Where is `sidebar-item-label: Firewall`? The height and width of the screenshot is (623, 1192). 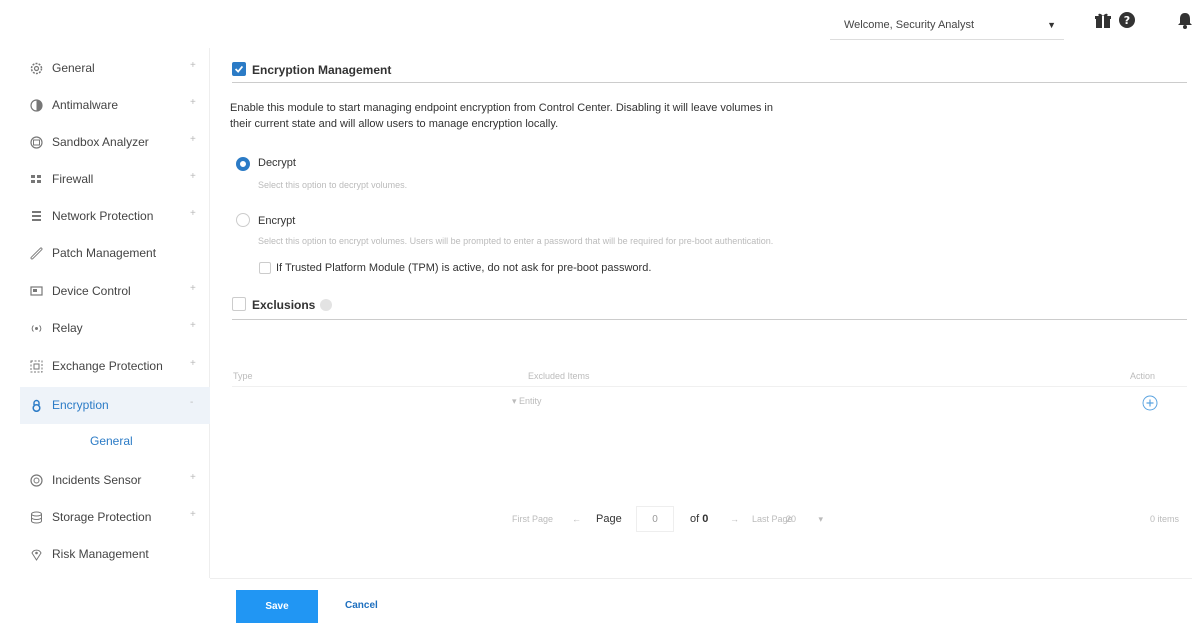 sidebar-item-label: Firewall is located at coordinates (73, 179).